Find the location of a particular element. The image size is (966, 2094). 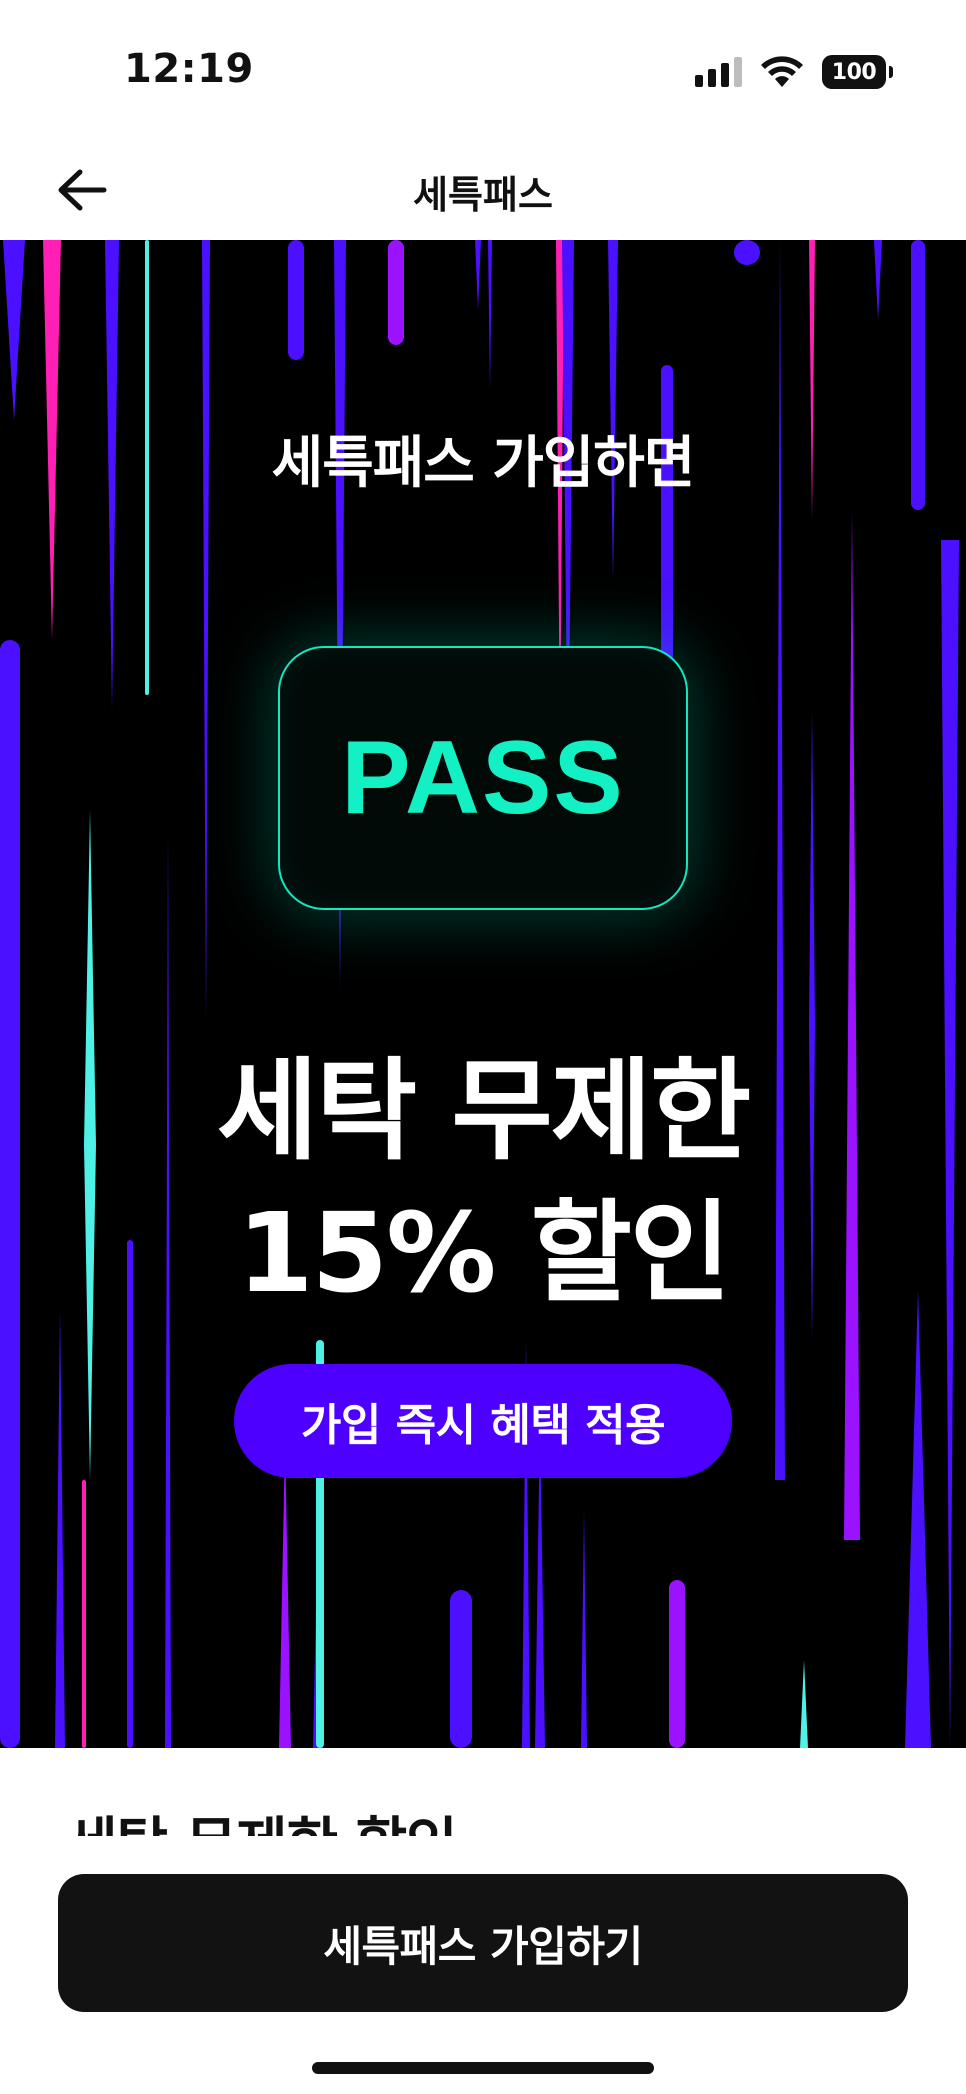

status-time: 12:19 is located at coordinates (189, 69).